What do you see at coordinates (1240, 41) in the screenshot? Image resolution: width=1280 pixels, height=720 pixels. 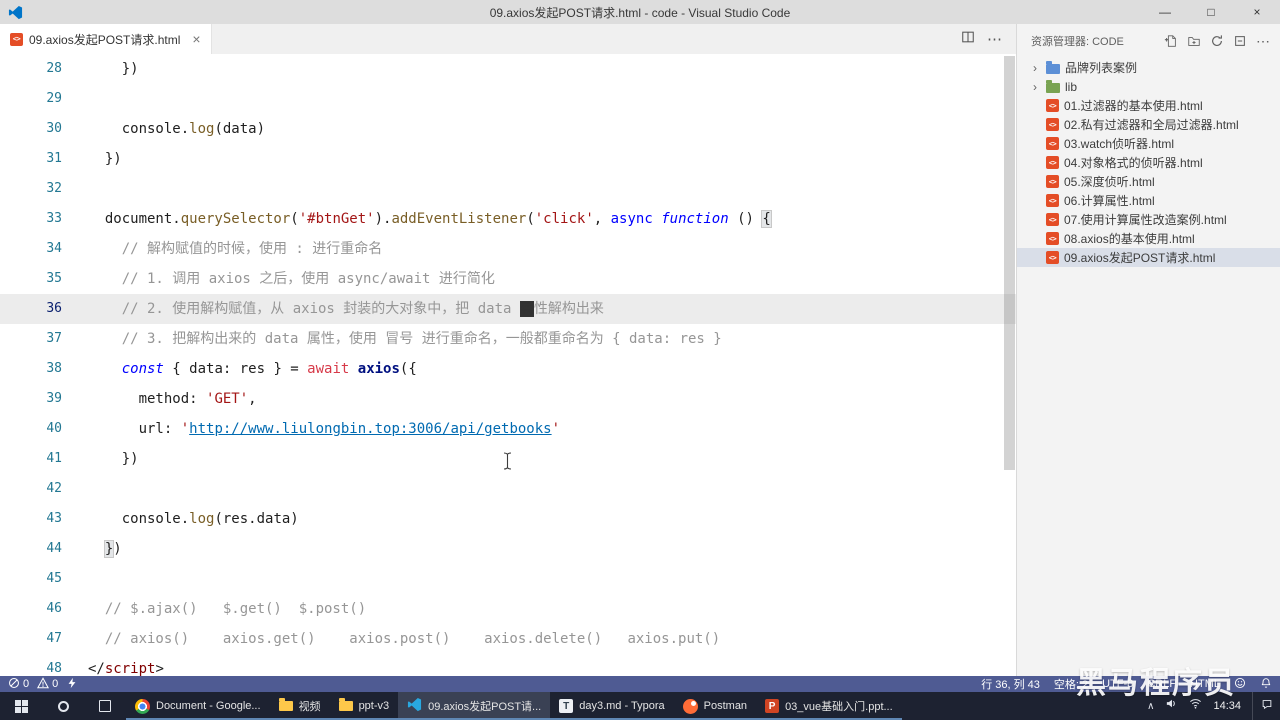 I see `collapse-icon` at bounding box center [1240, 41].